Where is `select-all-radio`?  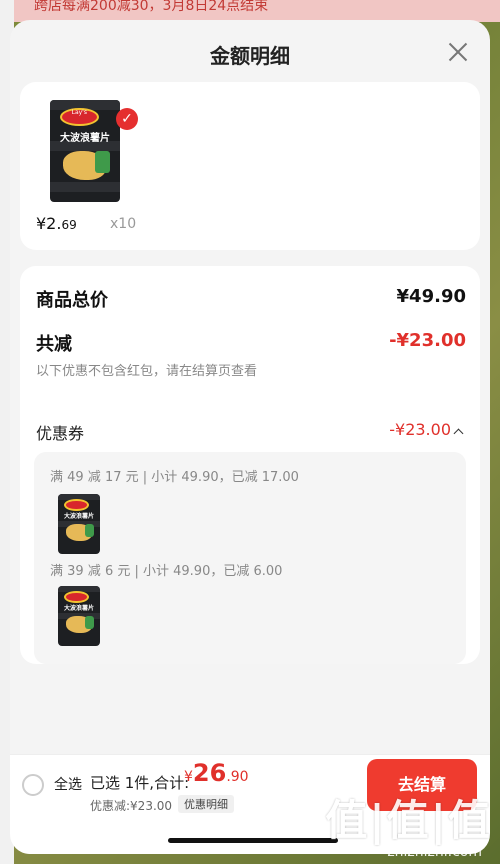 select-all-radio is located at coordinates (33, 785).